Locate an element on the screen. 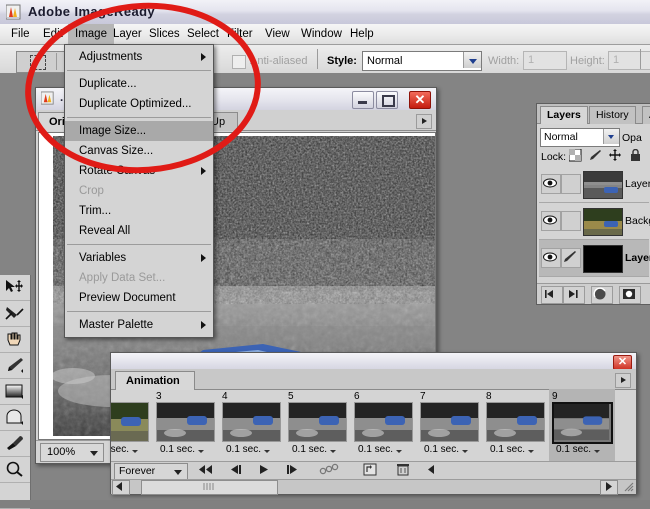 Image resolution: width=650 pixels, height=509 pixels. menu-edit: Edit is located at coordinates (53, 34).